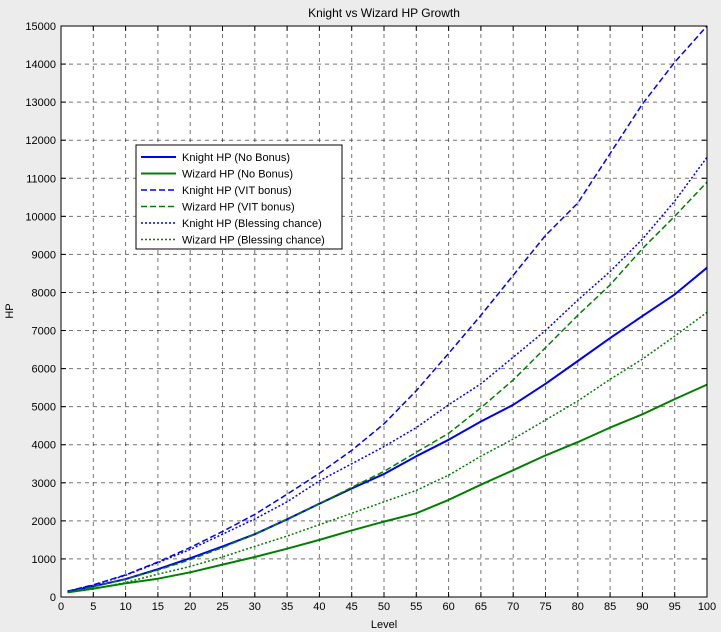  Describe the element at coordinates (40, 217) in the screenshot. I see `y-tick-label: 10000` at that location.